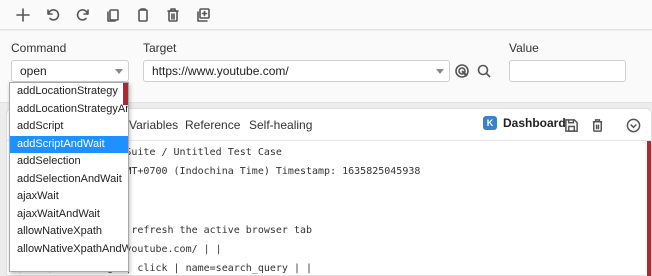 The image size is (652, 276). Describe the element at coordinates (567, 71) in the screenshot. I see `value-input` at that location.